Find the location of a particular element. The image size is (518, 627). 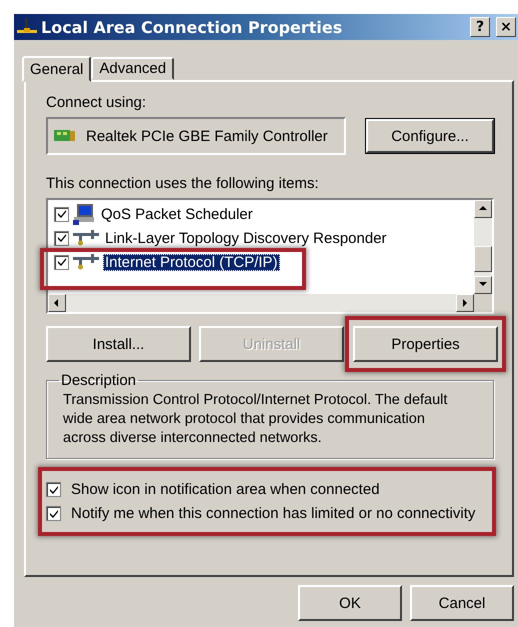

ok-button: OK is located at coordinates (350, 603).